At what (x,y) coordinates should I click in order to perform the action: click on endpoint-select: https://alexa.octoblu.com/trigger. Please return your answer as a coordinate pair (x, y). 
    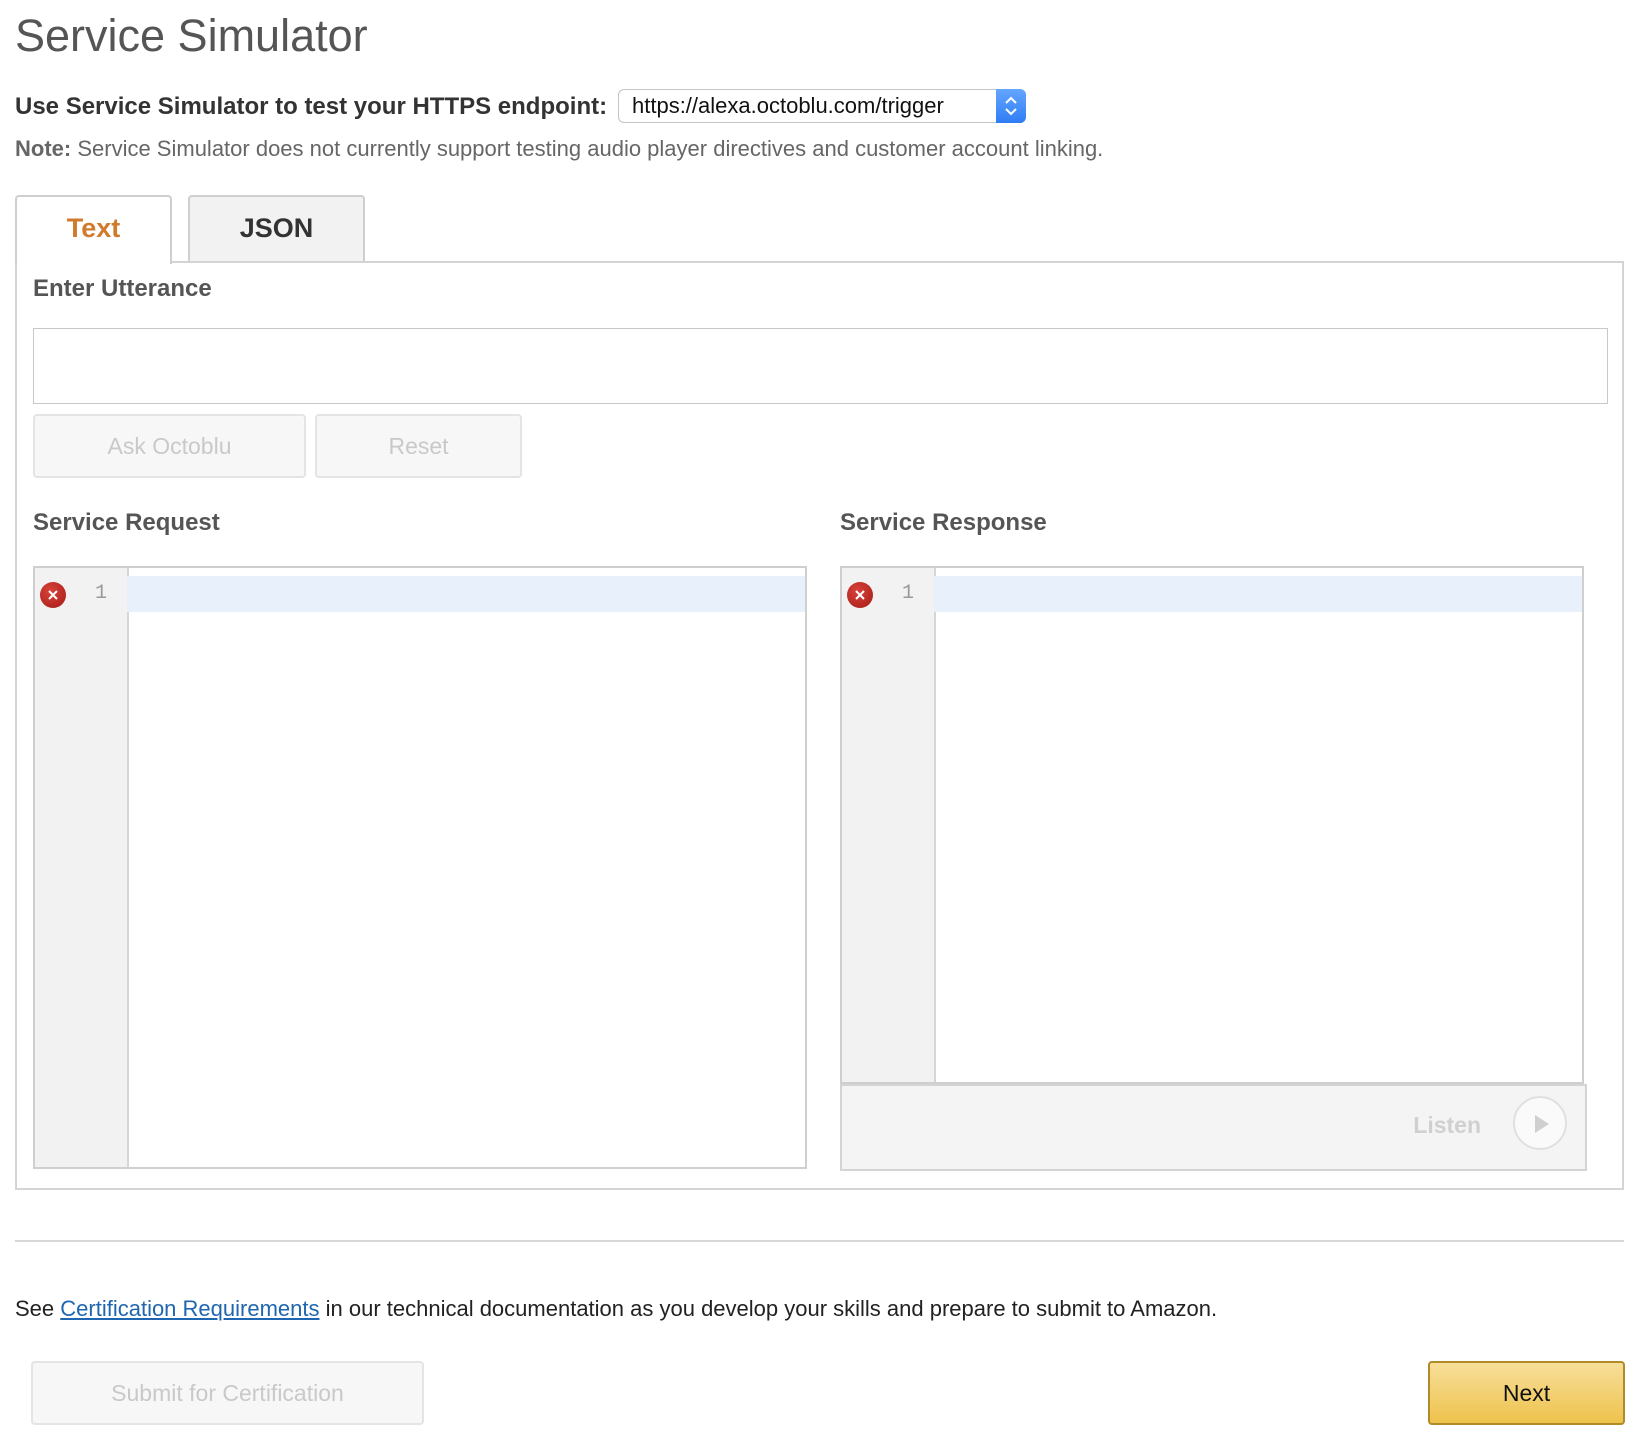
    Looking at the image, I should click on (822, 106).